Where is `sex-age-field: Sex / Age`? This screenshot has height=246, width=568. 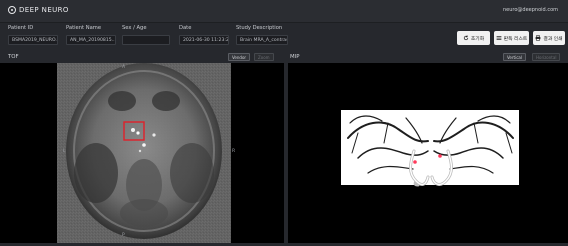 sex-age-field: Sex / Age is located at coordinates (146, 35).